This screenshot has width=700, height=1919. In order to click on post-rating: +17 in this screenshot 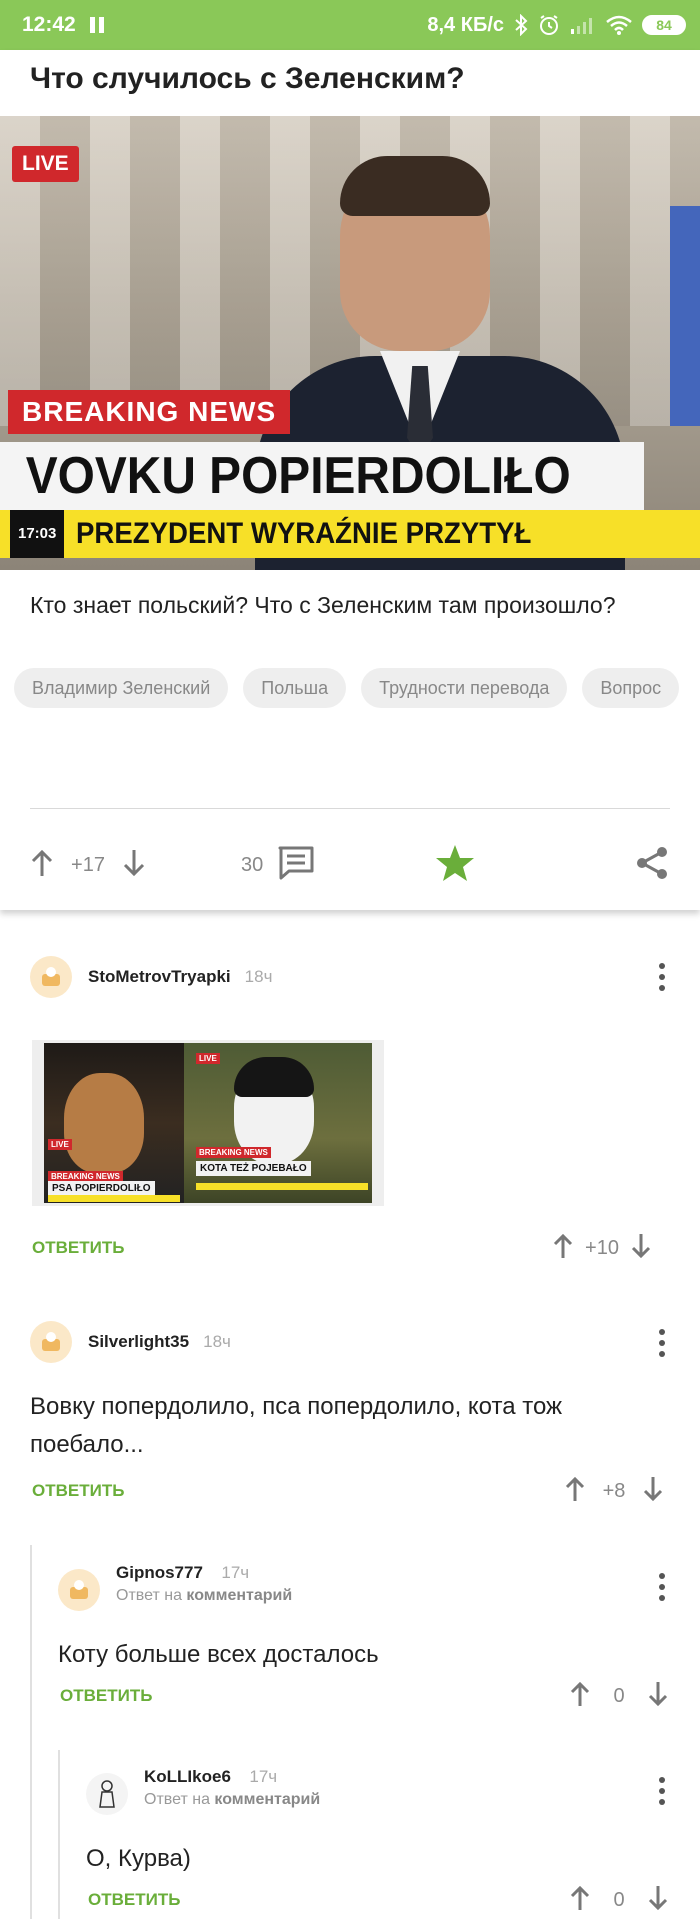, I will do `click(88, 865)`.